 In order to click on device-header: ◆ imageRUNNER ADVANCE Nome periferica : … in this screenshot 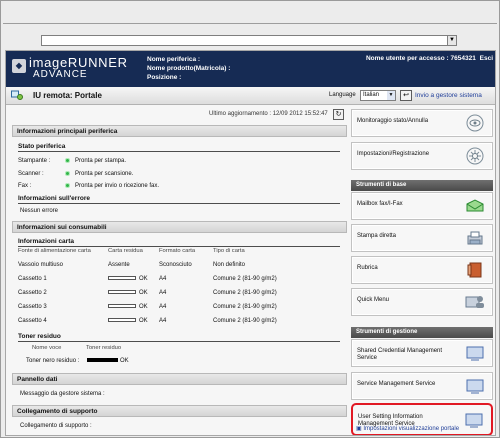, I will do `click(250, 69)`.